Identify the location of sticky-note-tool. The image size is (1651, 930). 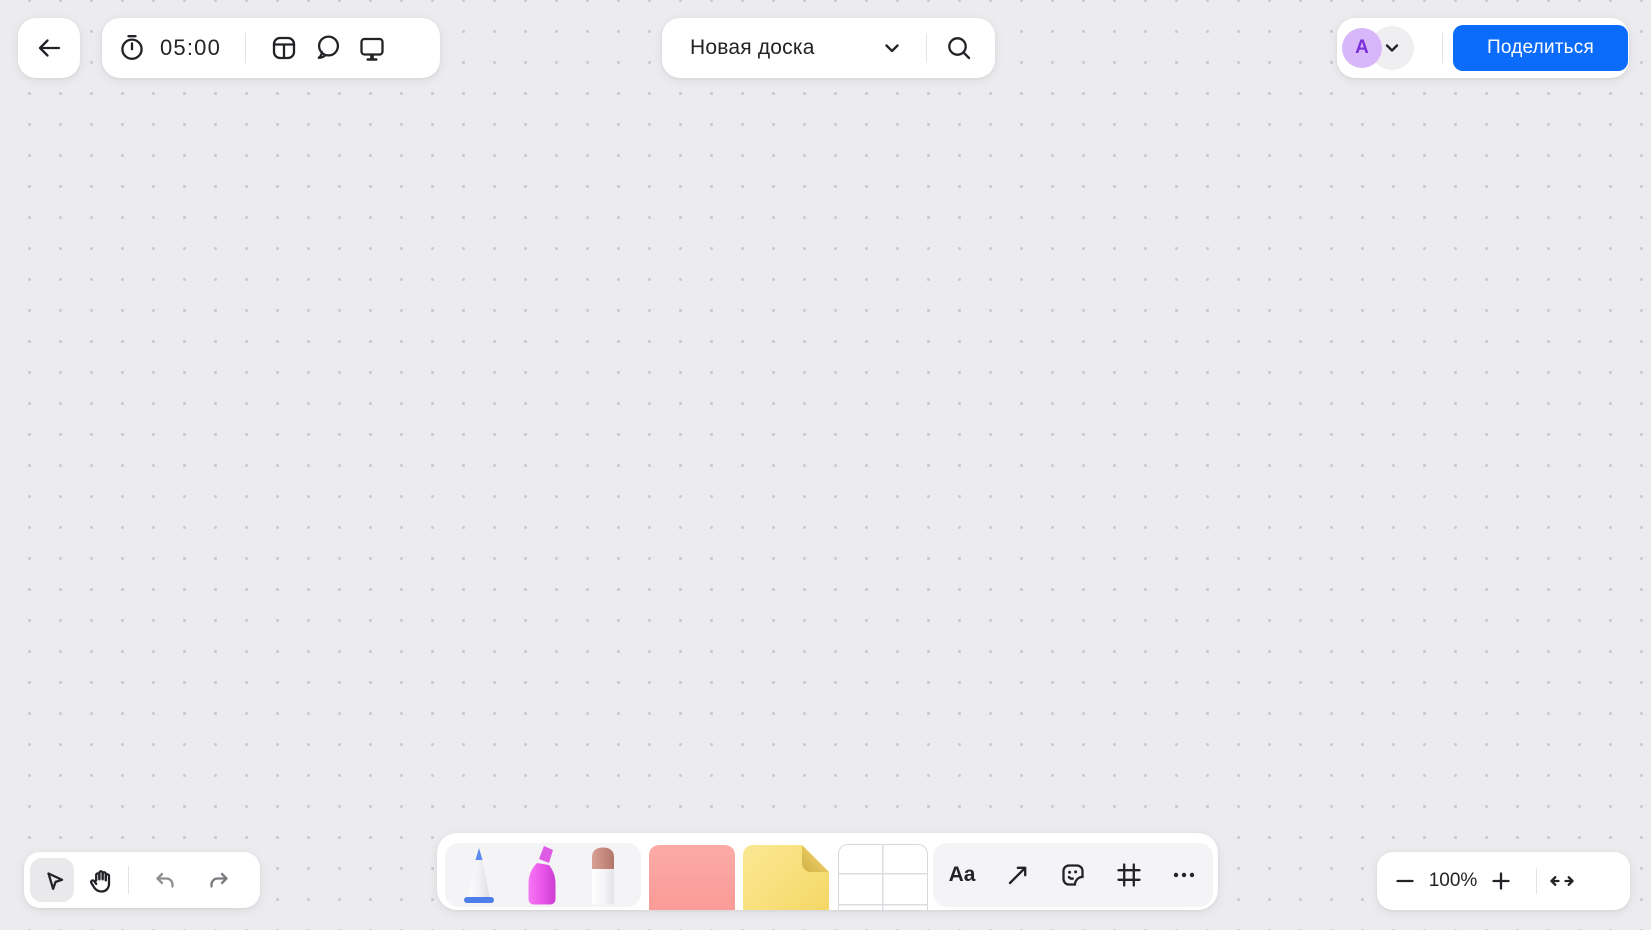
(786, 877).